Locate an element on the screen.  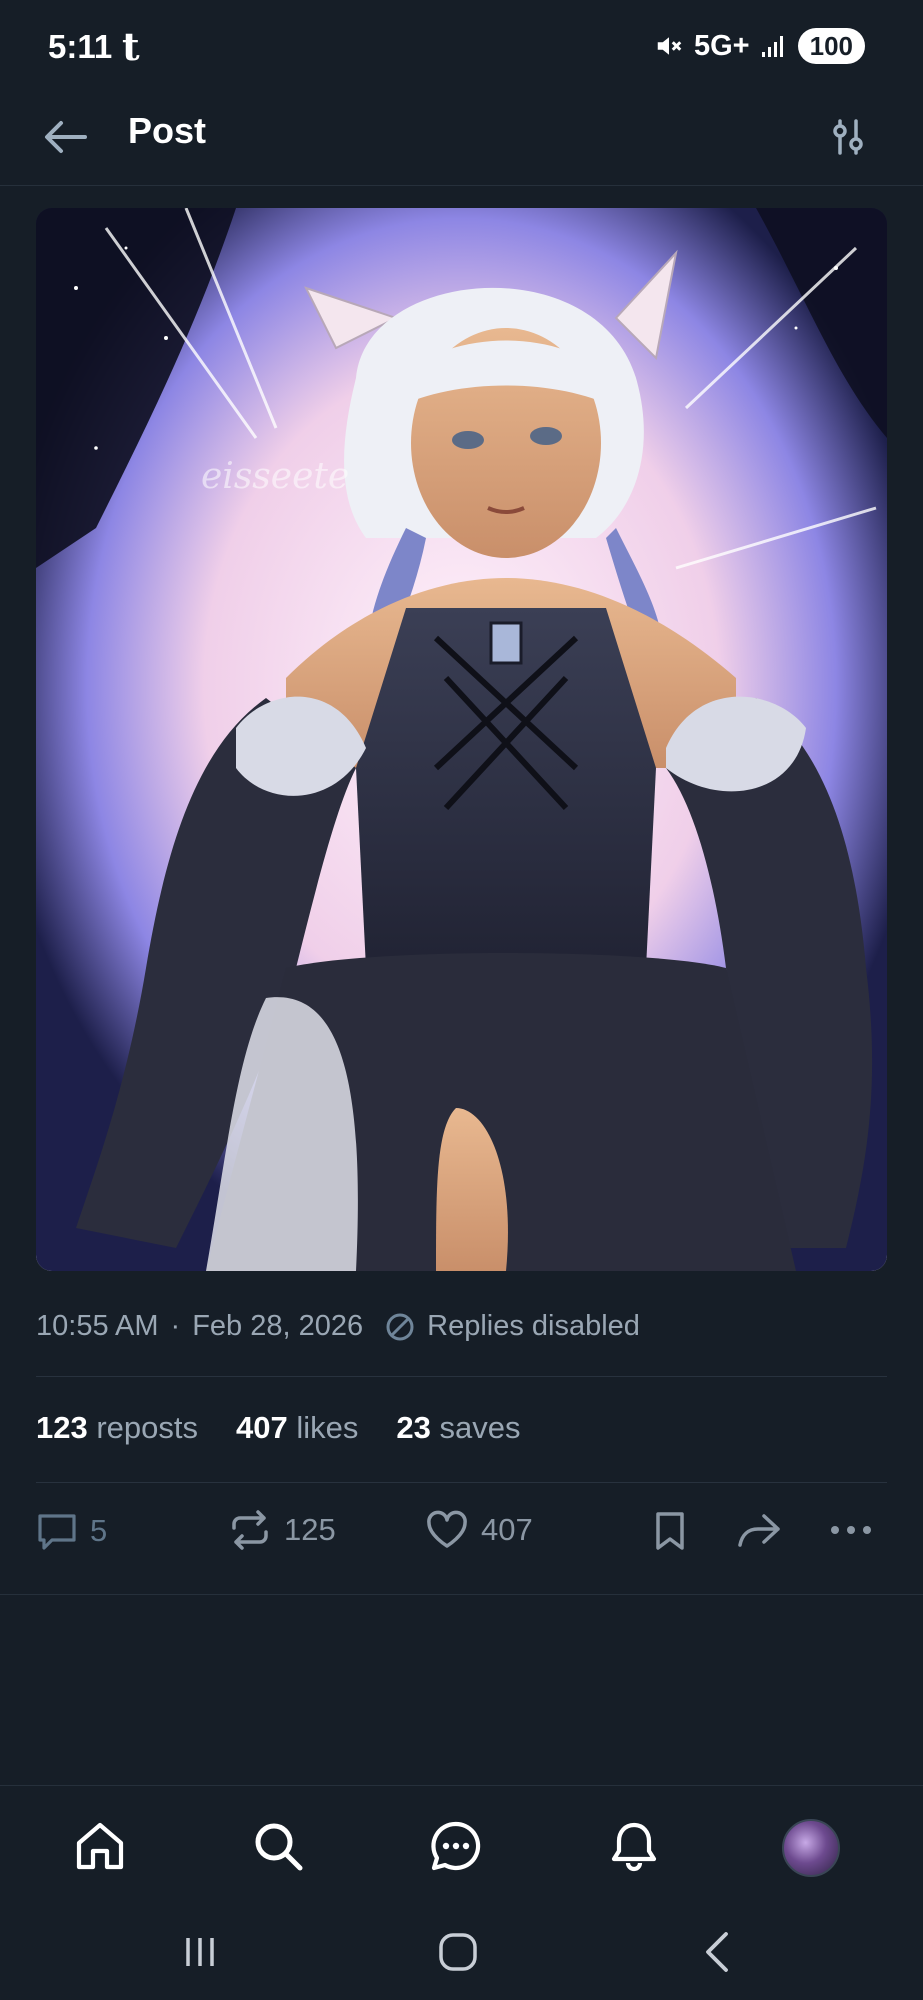
saves-stat: 23 saves is located at coordinates (458, 1428).